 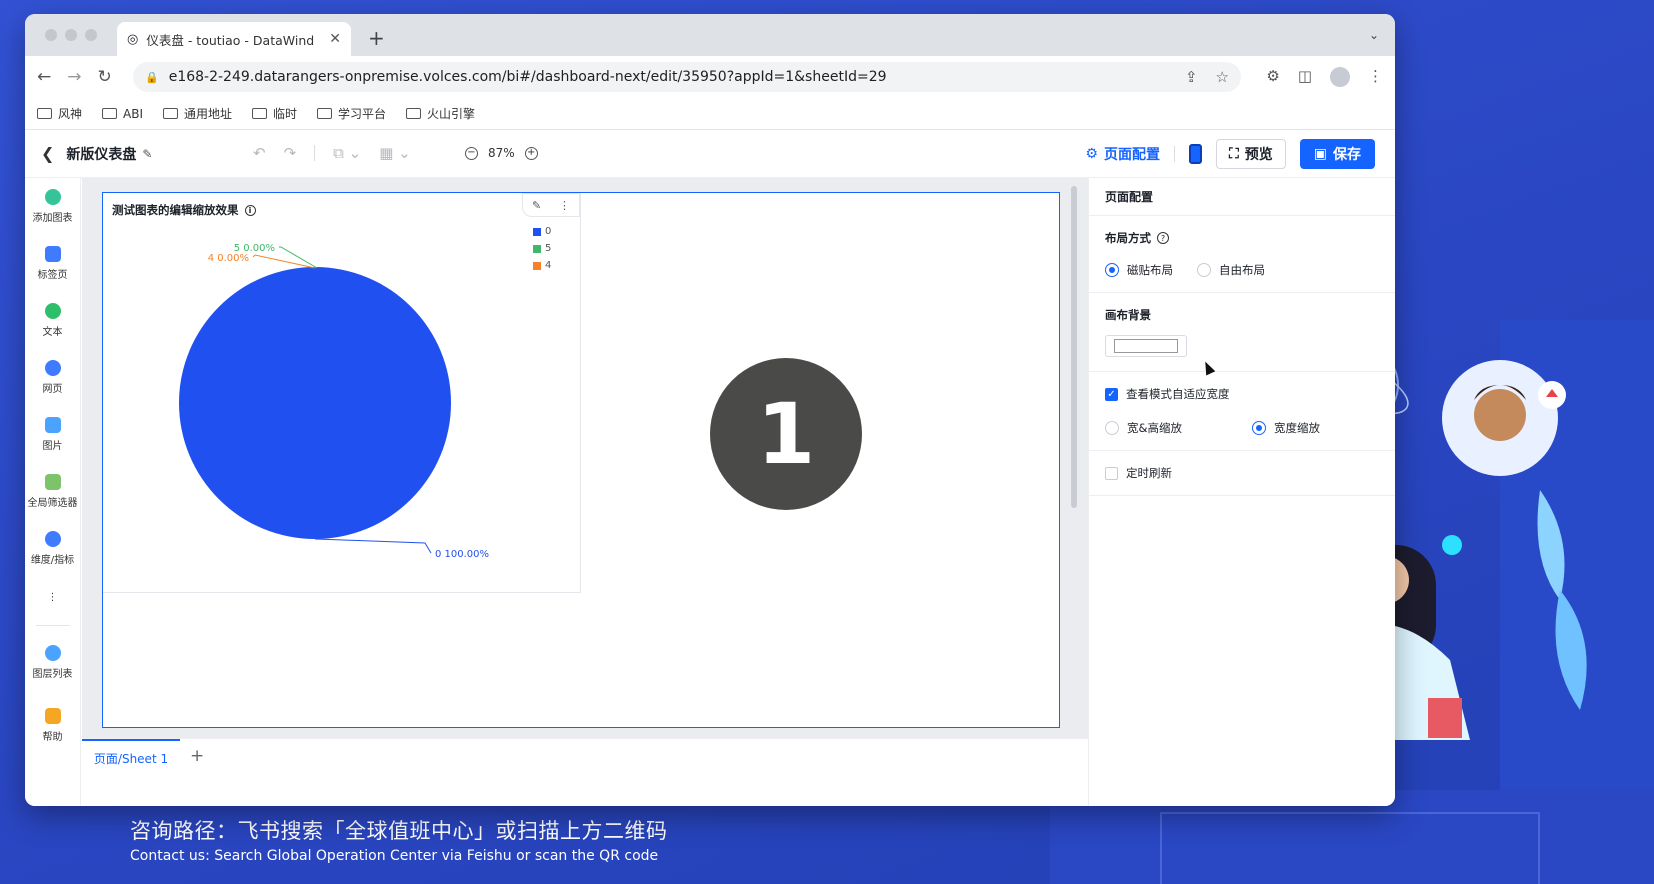 I want to click on globe-icon: ◎, so click(x=133, y=39).